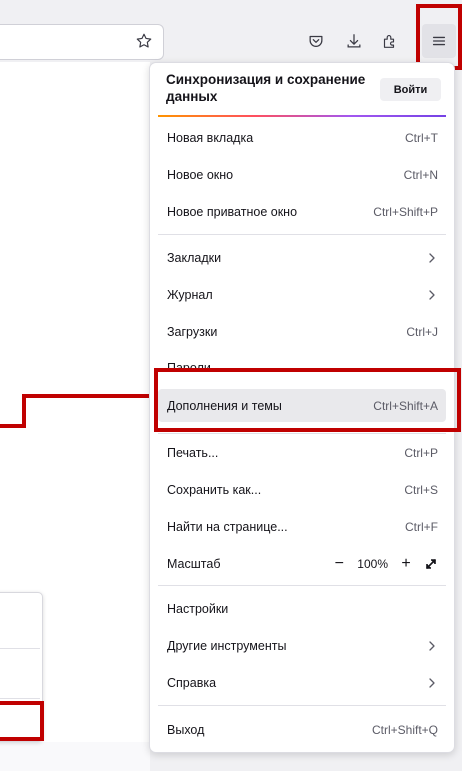 The width and height of the screenshot is (462, 771). I want to click on menu-item-label: Журнал, so click(190, 294).